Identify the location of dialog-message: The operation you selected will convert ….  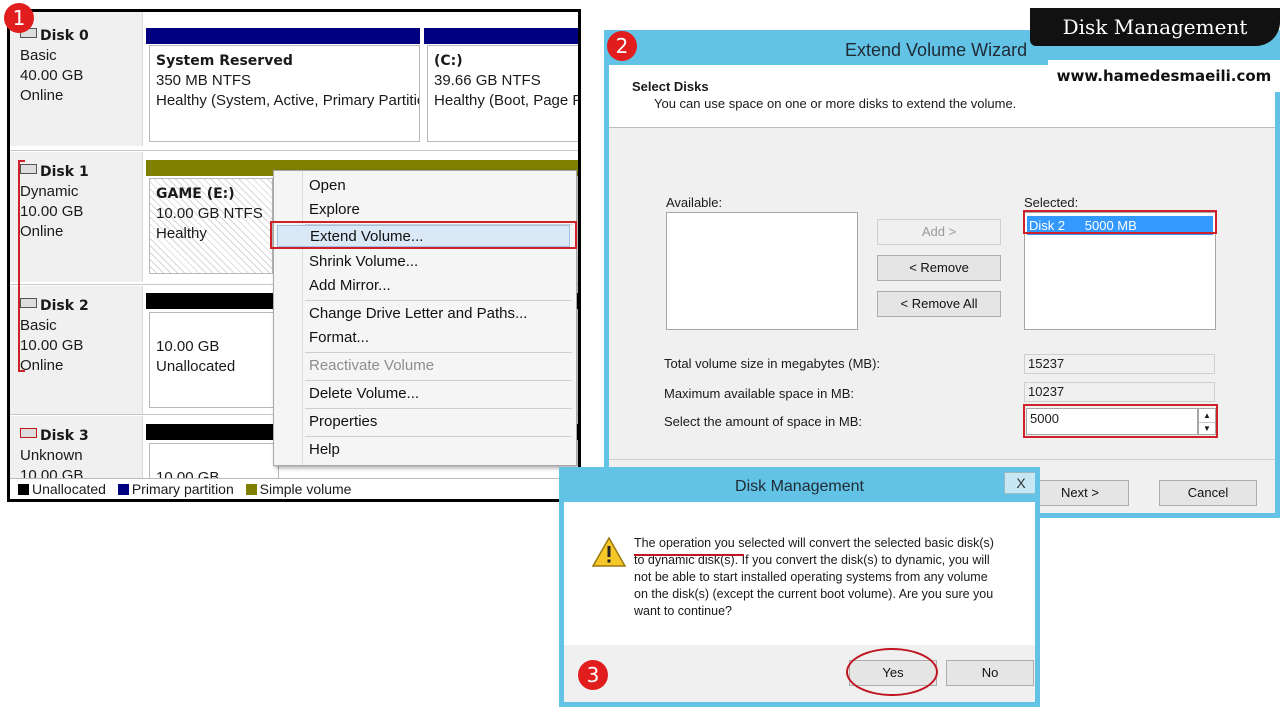
(819, 577).